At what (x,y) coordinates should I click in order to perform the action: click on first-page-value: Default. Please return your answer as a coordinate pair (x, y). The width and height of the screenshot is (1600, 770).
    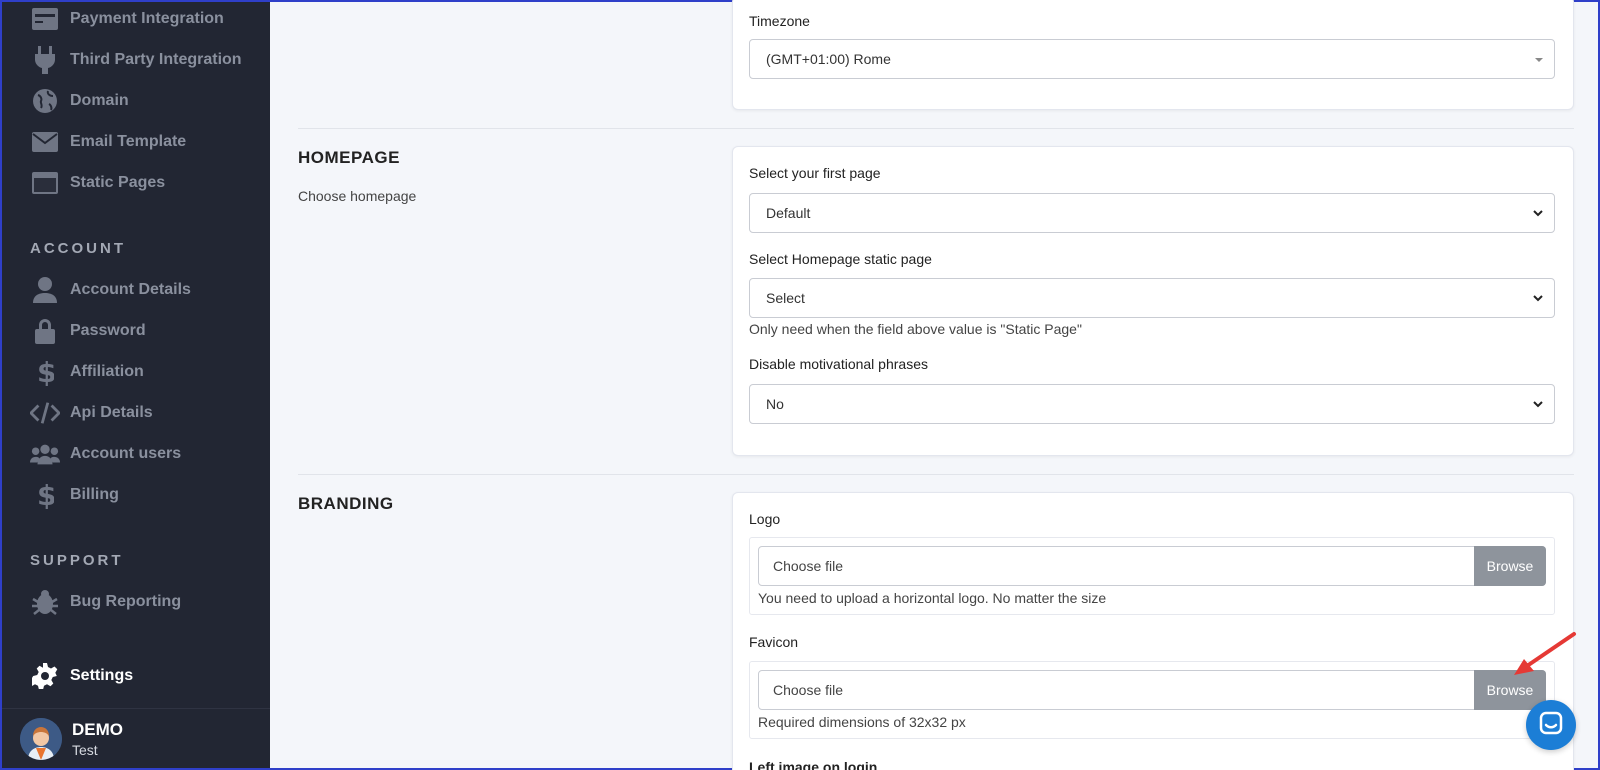
    Looking at the image, I should click on (788, 213).